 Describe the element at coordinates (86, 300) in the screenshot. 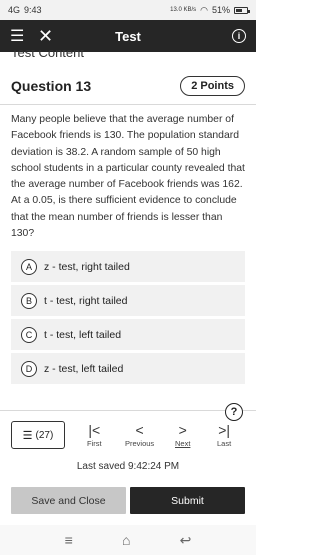

I see `answer-text: t - test, right tailed` at that location.